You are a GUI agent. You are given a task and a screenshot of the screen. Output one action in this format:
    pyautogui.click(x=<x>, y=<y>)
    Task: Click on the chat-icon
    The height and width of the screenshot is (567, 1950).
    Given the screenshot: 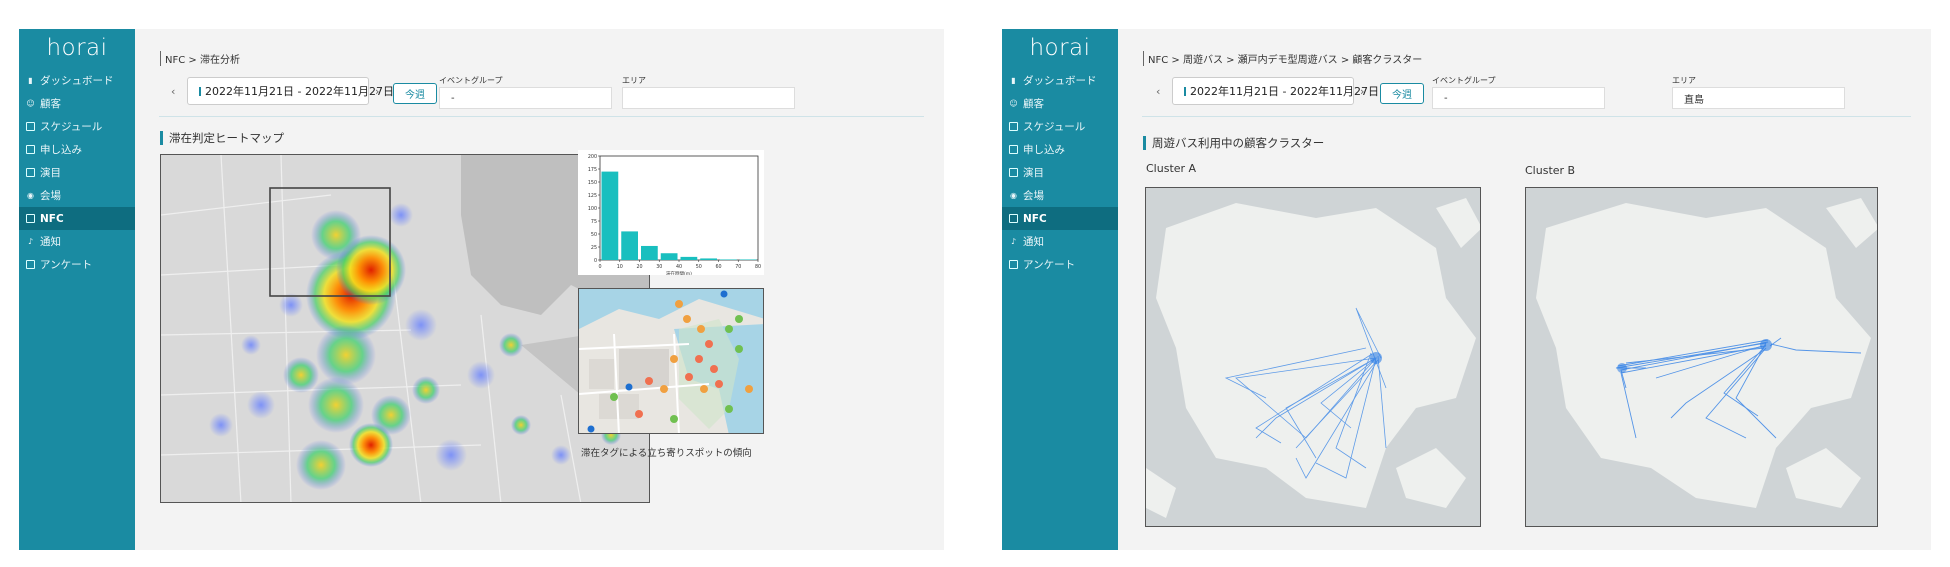 What is the action you would take?
    pyautogui.click(x=1013, y=264)
    